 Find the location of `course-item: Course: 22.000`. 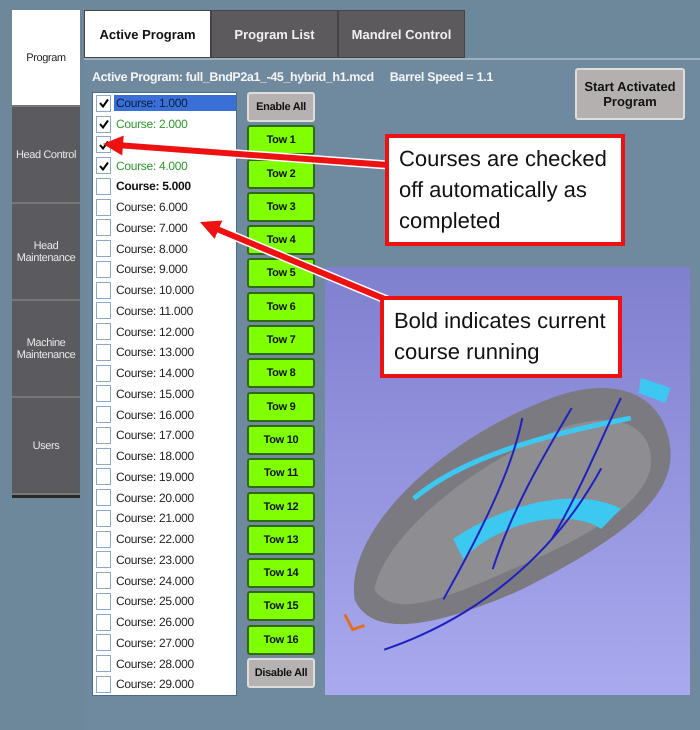

course-item: Course: 22.000 is located at coordinates (175, 539).